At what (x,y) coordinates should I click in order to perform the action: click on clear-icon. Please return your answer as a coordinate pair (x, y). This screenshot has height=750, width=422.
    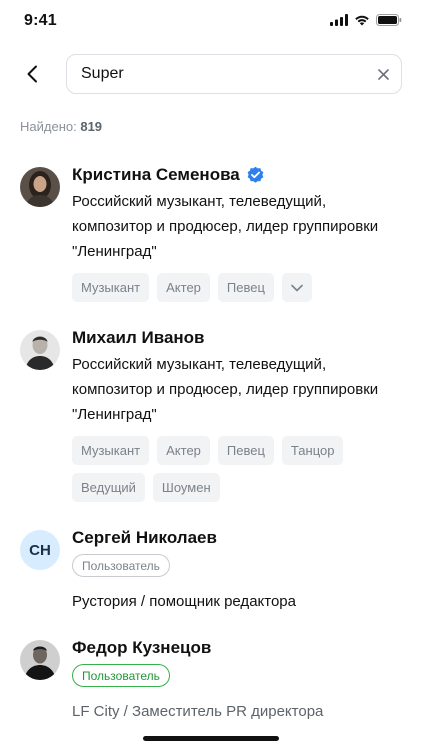
    Looking at the image, I should click on (383, 74).